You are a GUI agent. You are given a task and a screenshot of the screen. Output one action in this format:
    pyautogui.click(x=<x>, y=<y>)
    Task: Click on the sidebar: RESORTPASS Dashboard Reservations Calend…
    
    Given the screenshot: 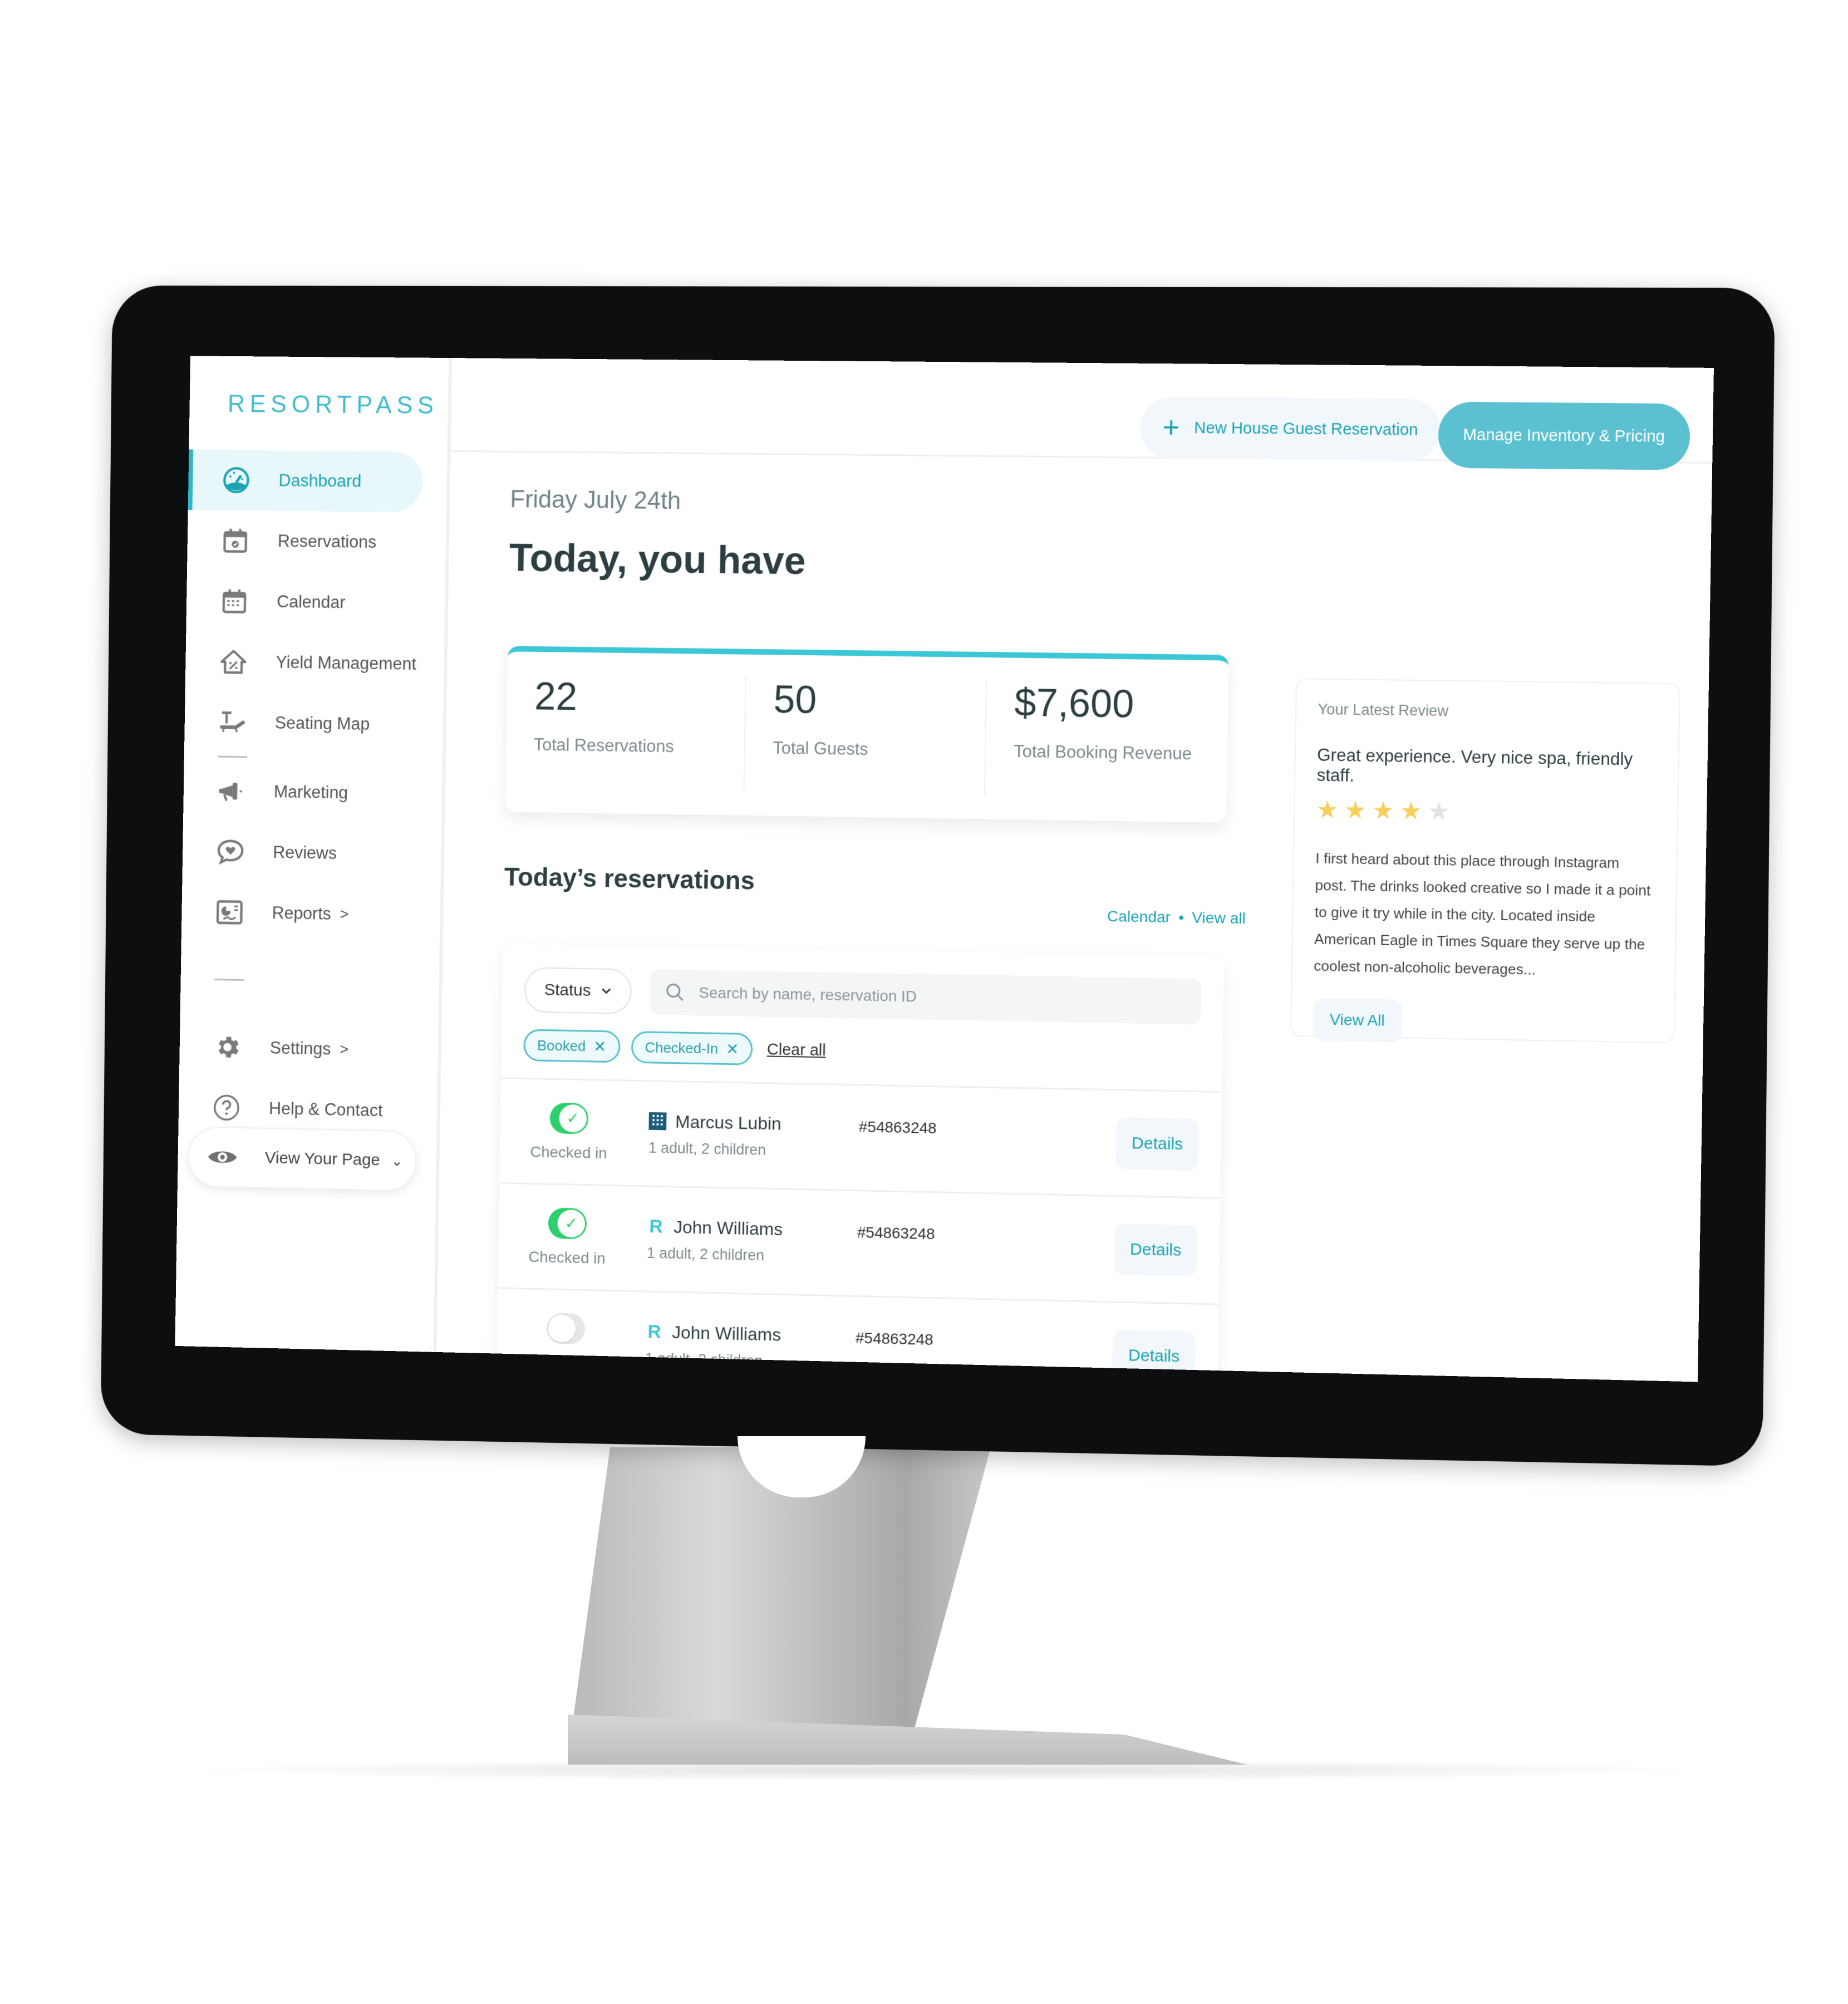 What is the action you would take?
    pyautogui.click(x=314, y=854)
    